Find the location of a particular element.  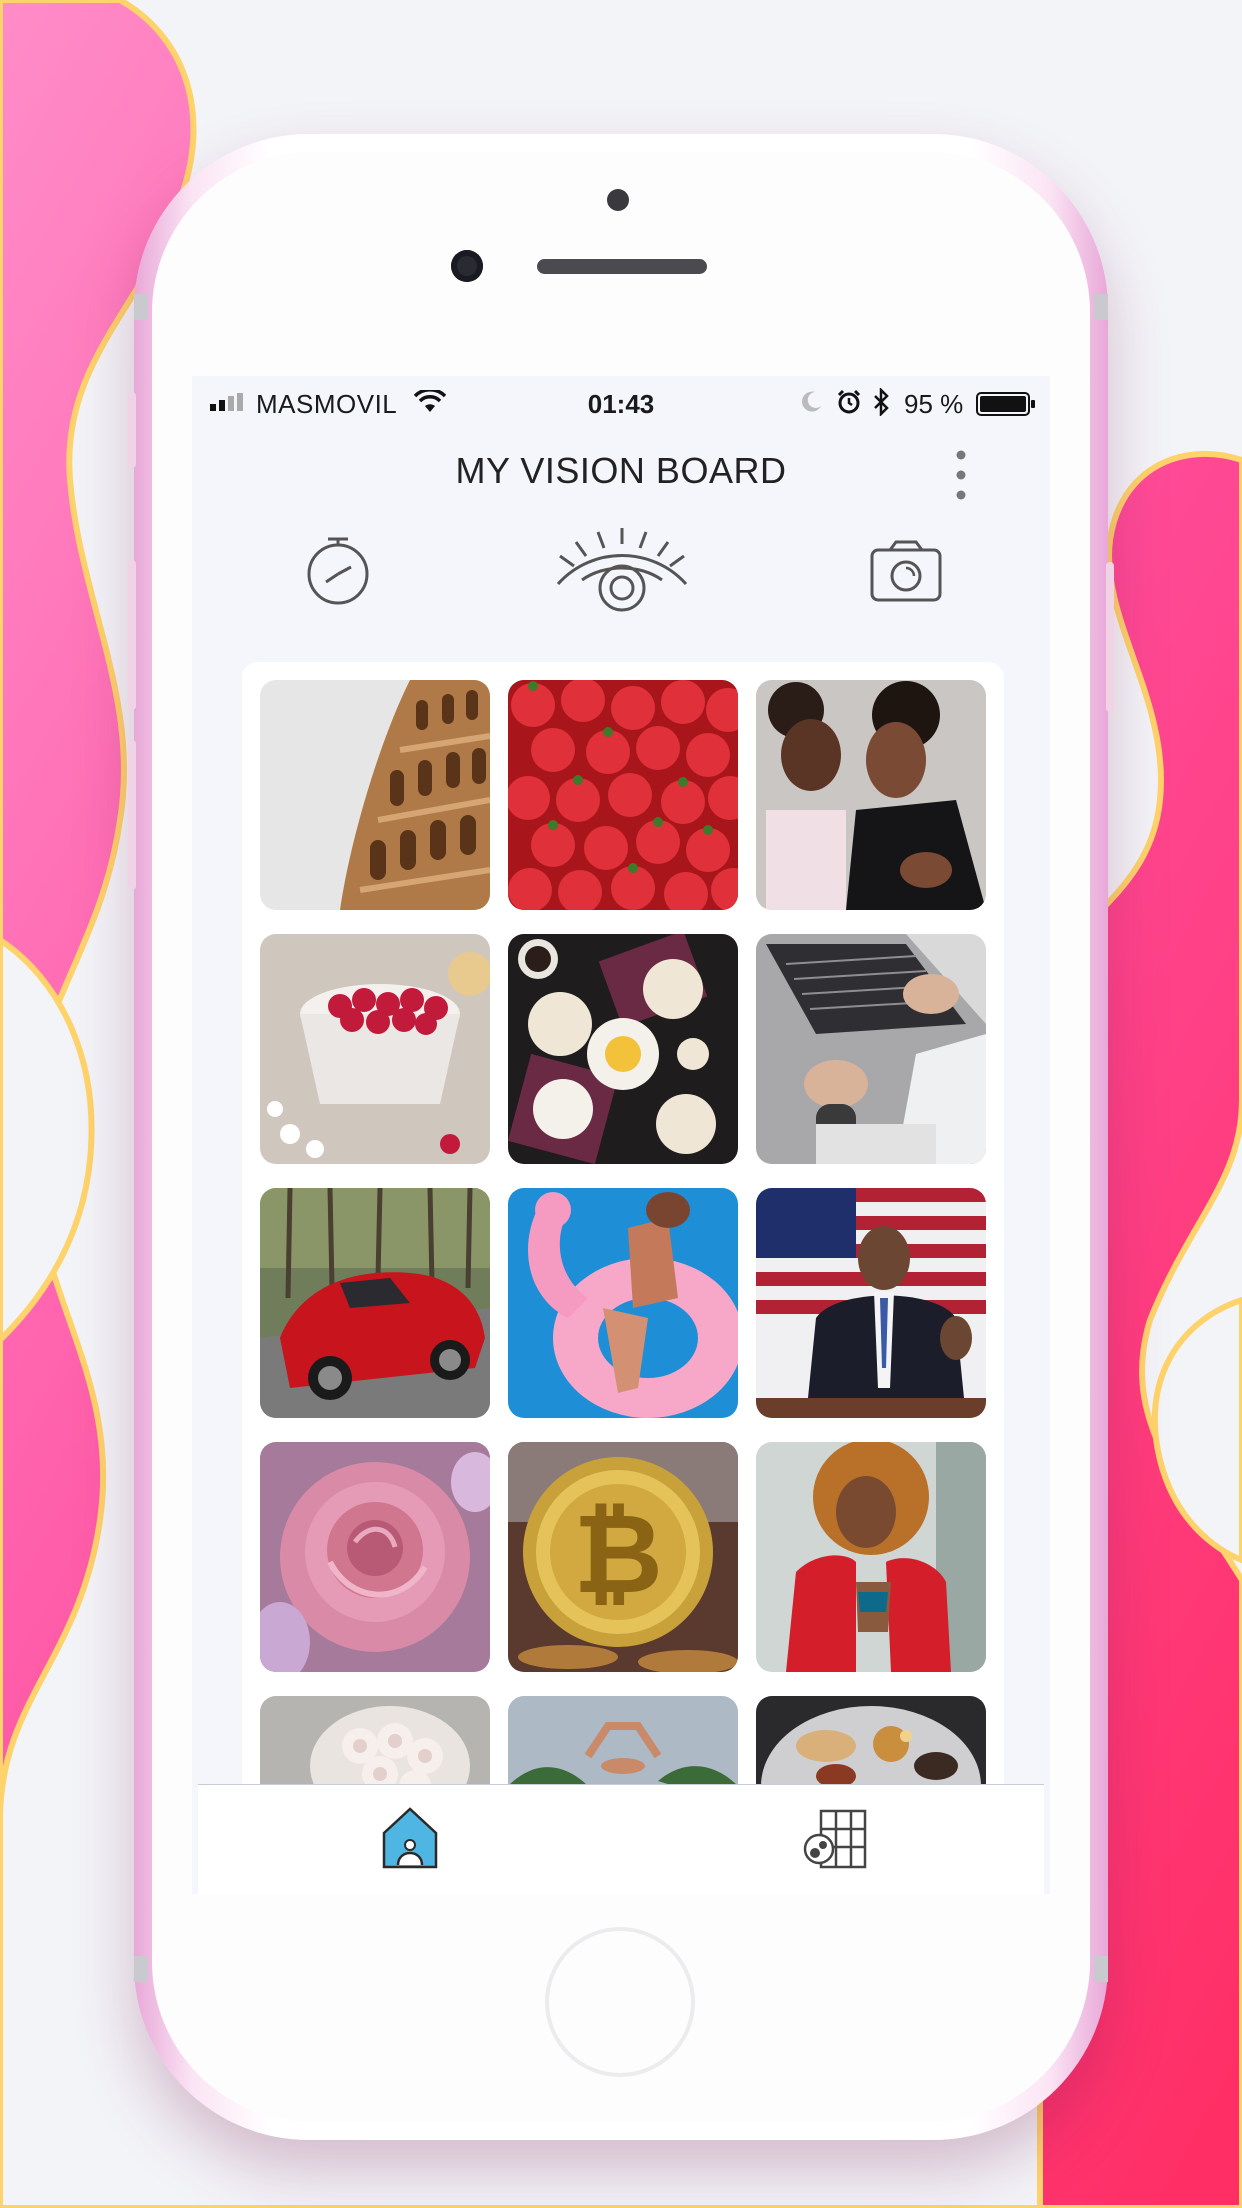

home-button is located at coordinates (620, 2002).